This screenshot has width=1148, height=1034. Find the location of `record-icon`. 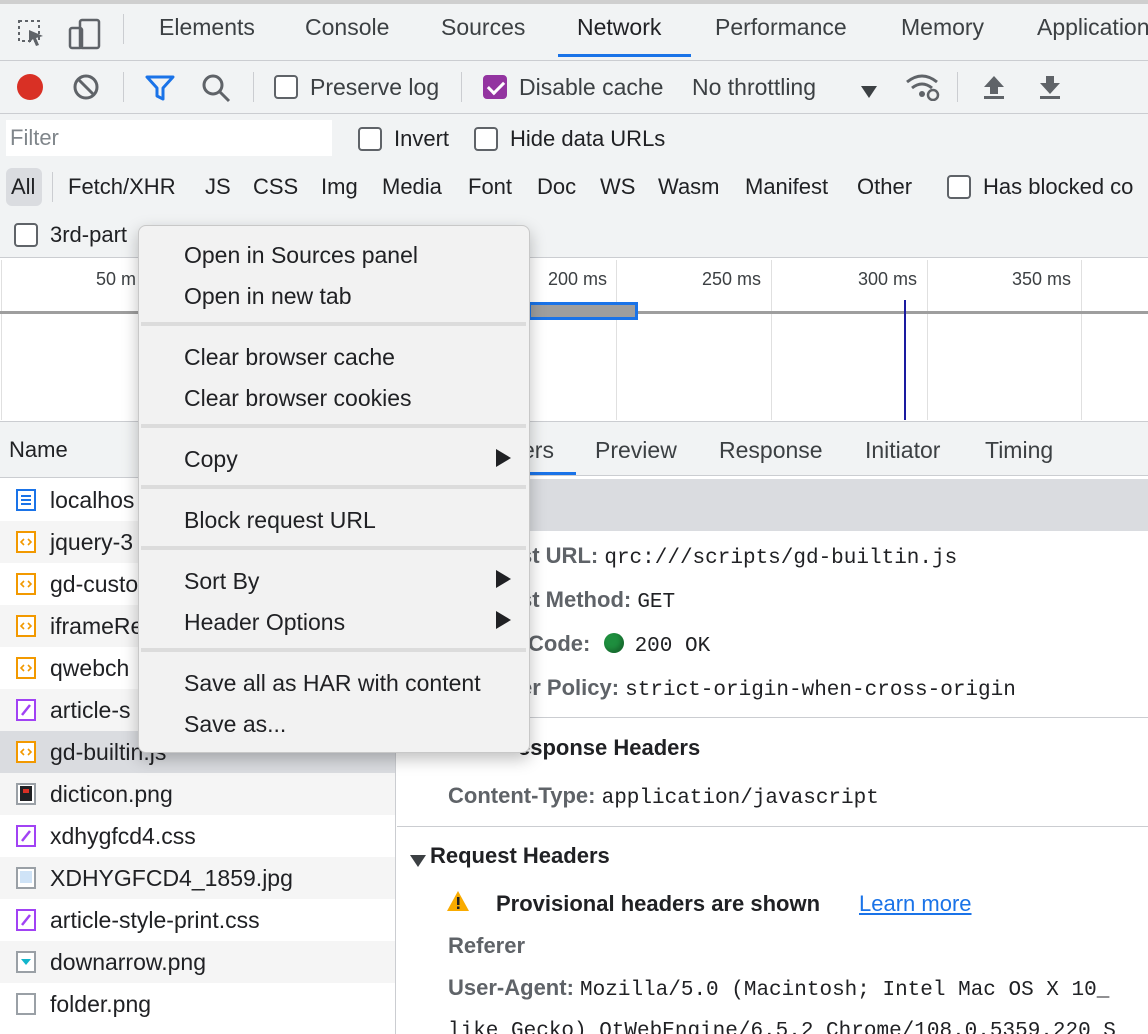

record-icon is located at coordinates (30, 90).